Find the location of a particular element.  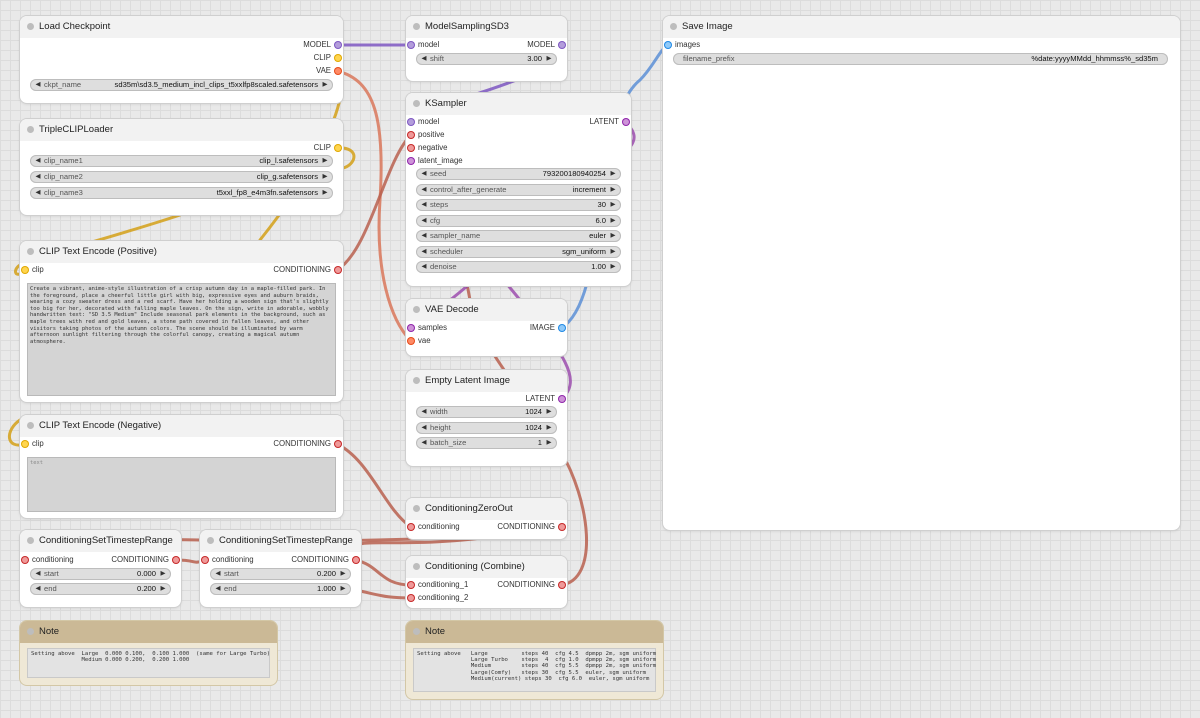

node-title: VAE Decode is located at coordinates (486, 310).